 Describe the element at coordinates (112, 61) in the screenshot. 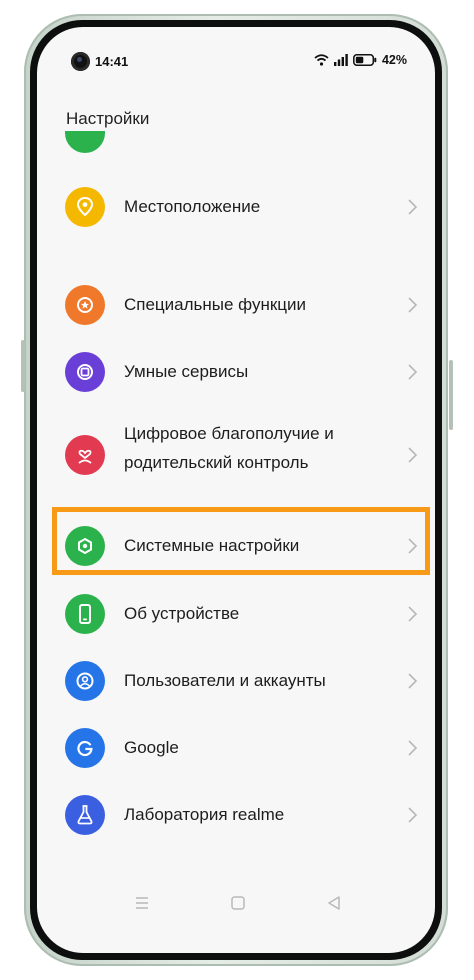

I see `status-time: 14:41` at that location.